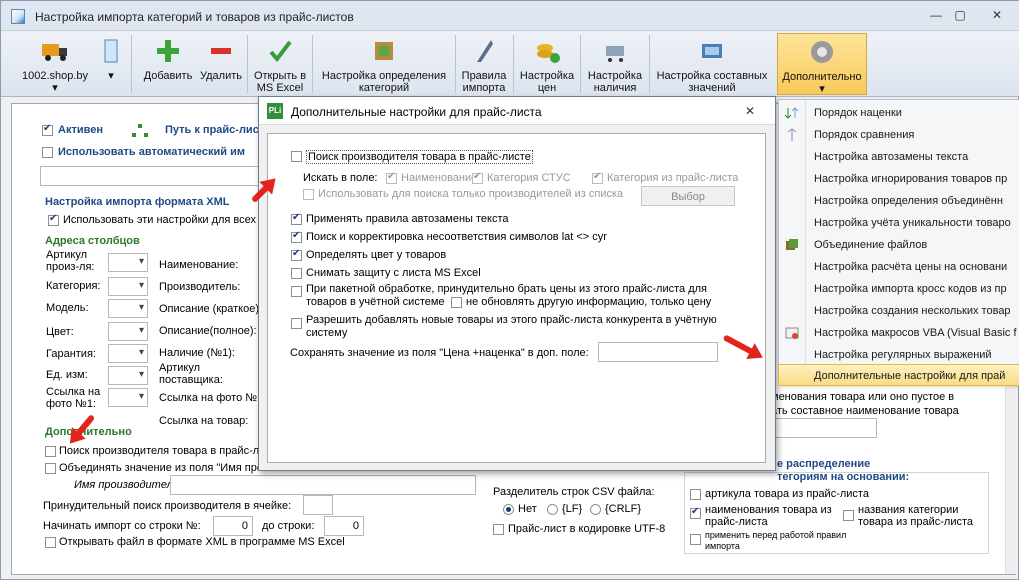  I want to click on latcyr-checkbox, so click(296, 236).